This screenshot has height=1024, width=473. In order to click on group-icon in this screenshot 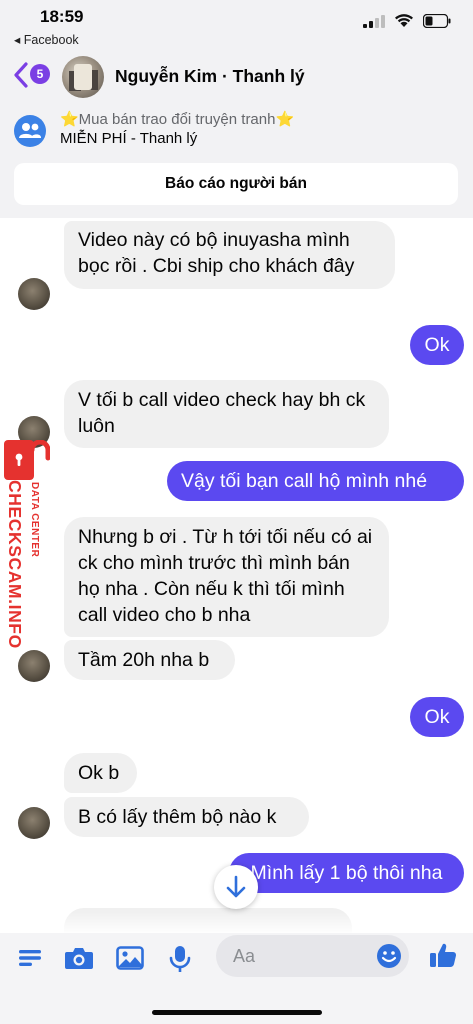, I will do `click(30, 131)`.